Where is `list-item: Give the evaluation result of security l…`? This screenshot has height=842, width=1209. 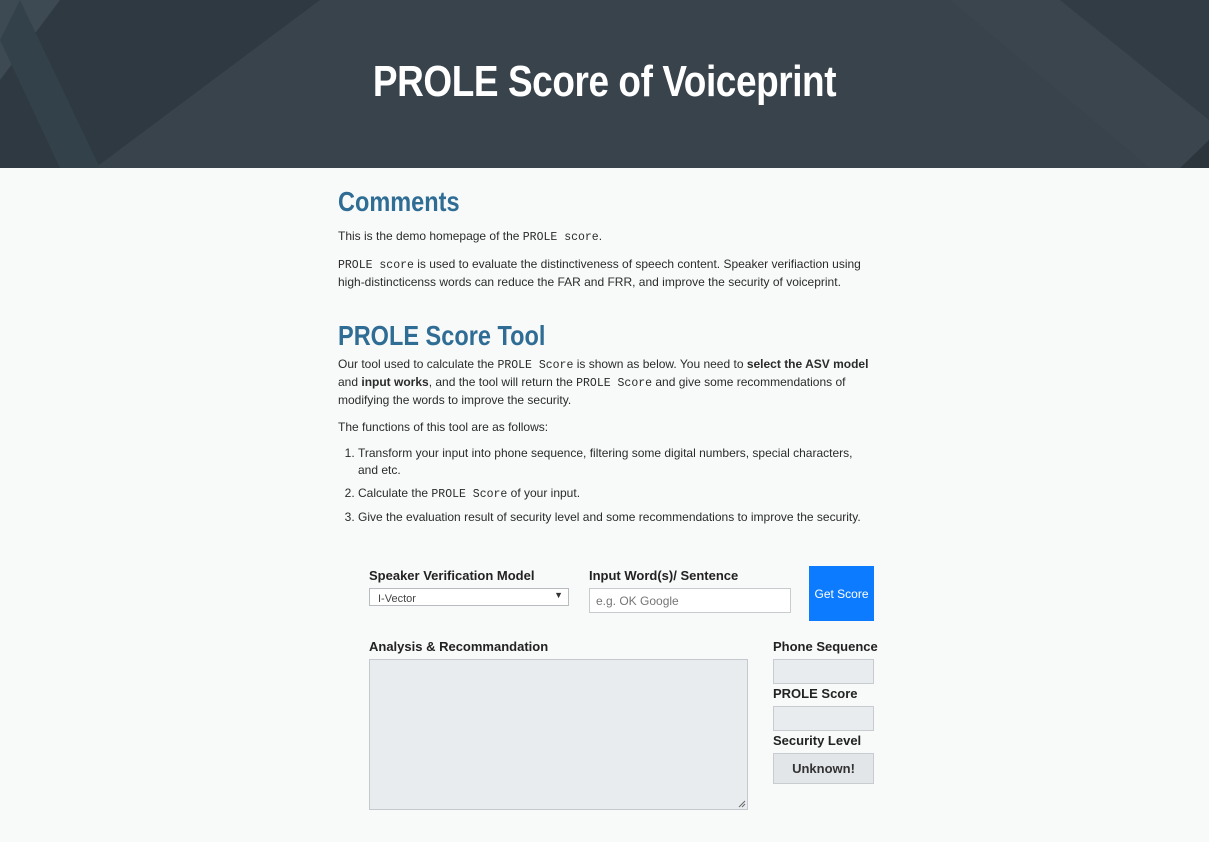
list-item: Give the evaluation result of security l… is located at coordinates (618, 517).